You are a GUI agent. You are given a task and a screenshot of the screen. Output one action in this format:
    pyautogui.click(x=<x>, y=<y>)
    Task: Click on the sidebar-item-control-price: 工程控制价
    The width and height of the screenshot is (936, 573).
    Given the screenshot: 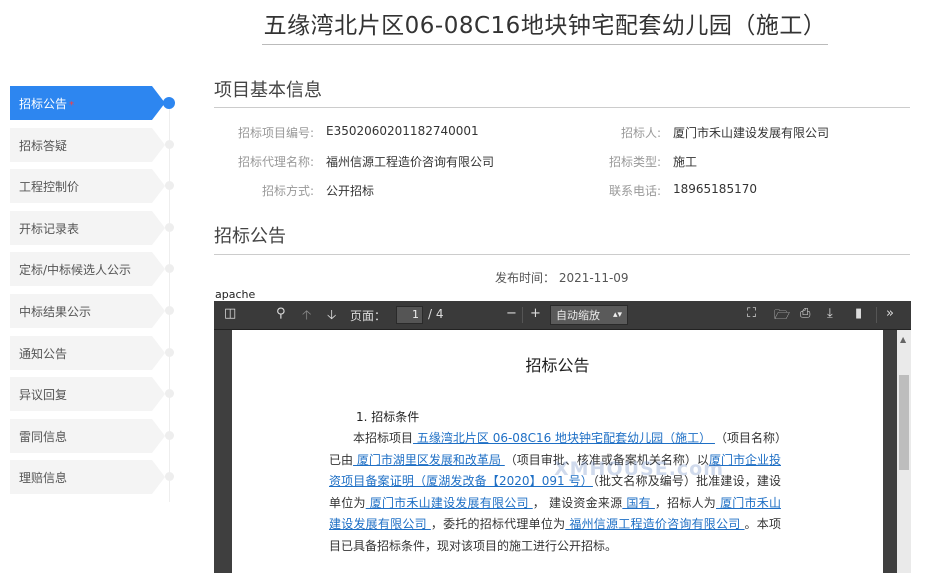 What is the action you would take?
    pyautogui.click(x=92, y=186)
    